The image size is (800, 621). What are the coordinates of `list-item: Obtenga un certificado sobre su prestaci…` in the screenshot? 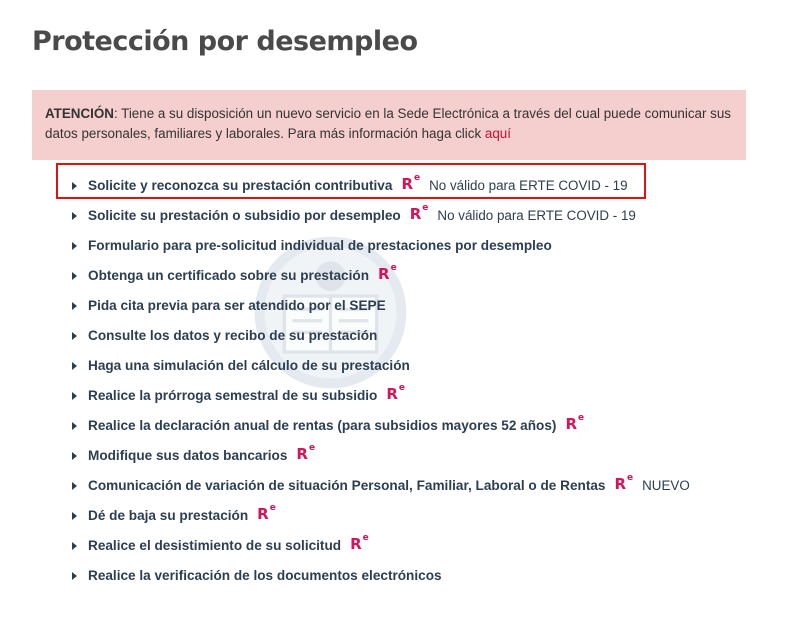 It's located at (381, 275).